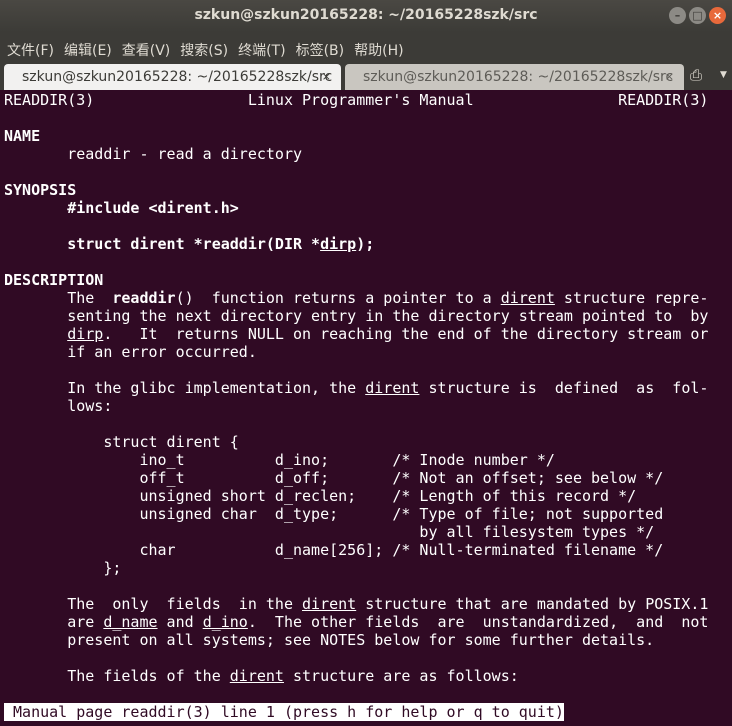  I want to click on window-title: szkun@szkun20165228: ~/20165228szk/src, so click(366, 15).